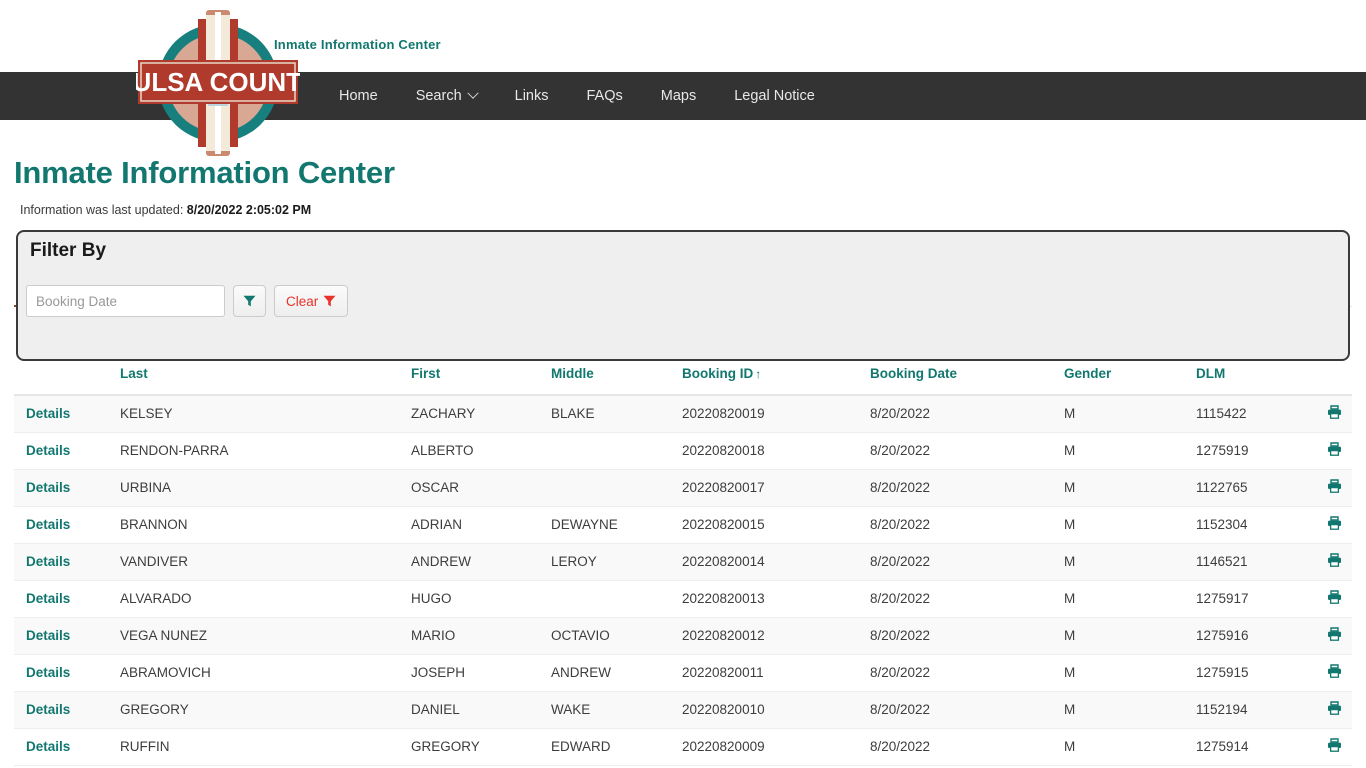 Image resolution: width=1366 pixels, height=768 pixels. Describe the element at coordinates (967, 381) in the screenshot. I see `column-header-booking-date: Booking Date` at that location.